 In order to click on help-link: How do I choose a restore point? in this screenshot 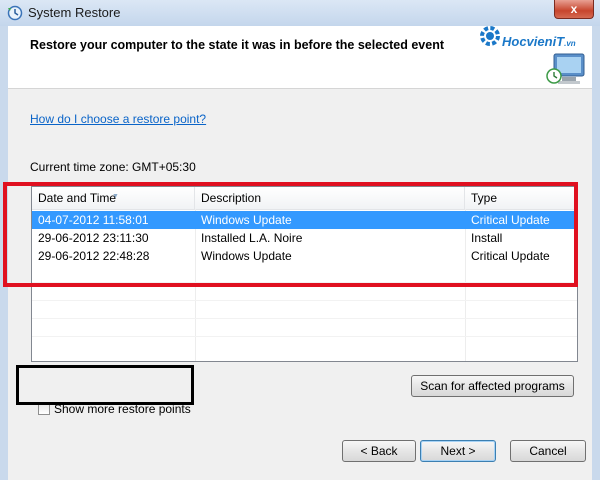, I will do `click(118, 119)`.